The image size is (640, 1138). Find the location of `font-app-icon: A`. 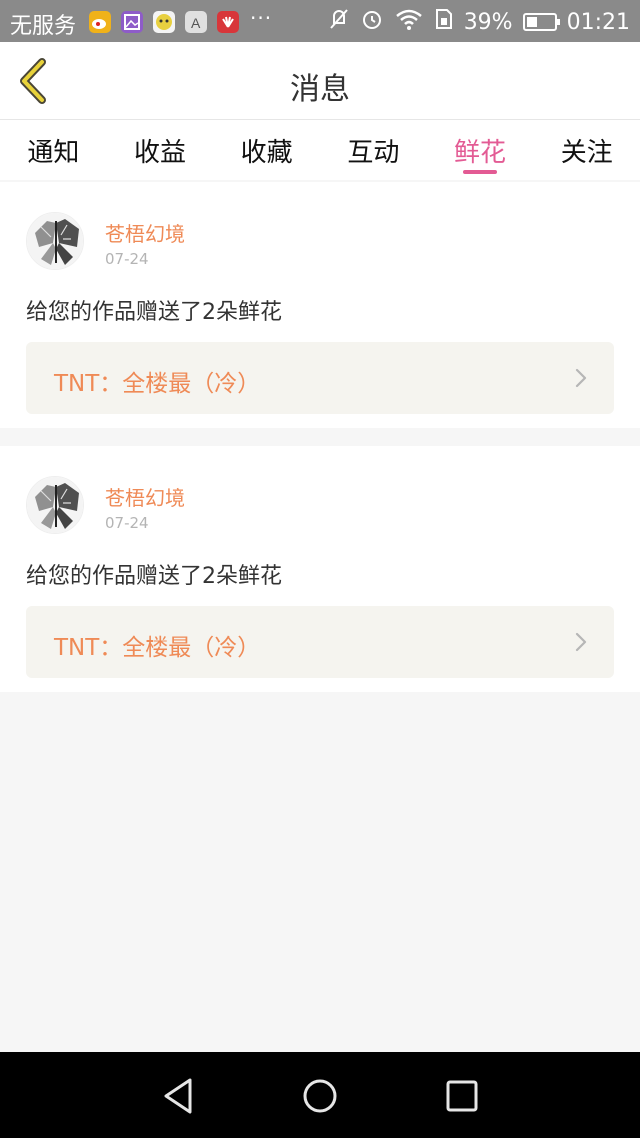

font-app-icon: A is located at coordinates (196, 22).